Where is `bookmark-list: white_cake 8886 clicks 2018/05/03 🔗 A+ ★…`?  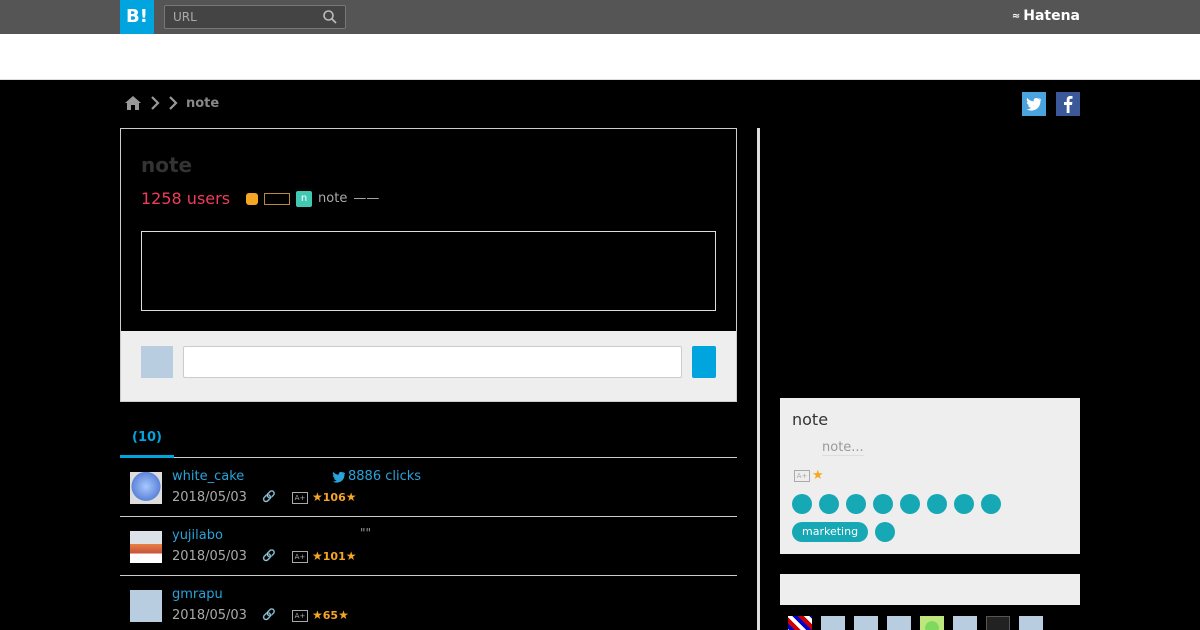 bookmark-list: white_cake 8886 clicks 2018/05/03 🔗 A+ ★… is located at coordinates (428, 544).